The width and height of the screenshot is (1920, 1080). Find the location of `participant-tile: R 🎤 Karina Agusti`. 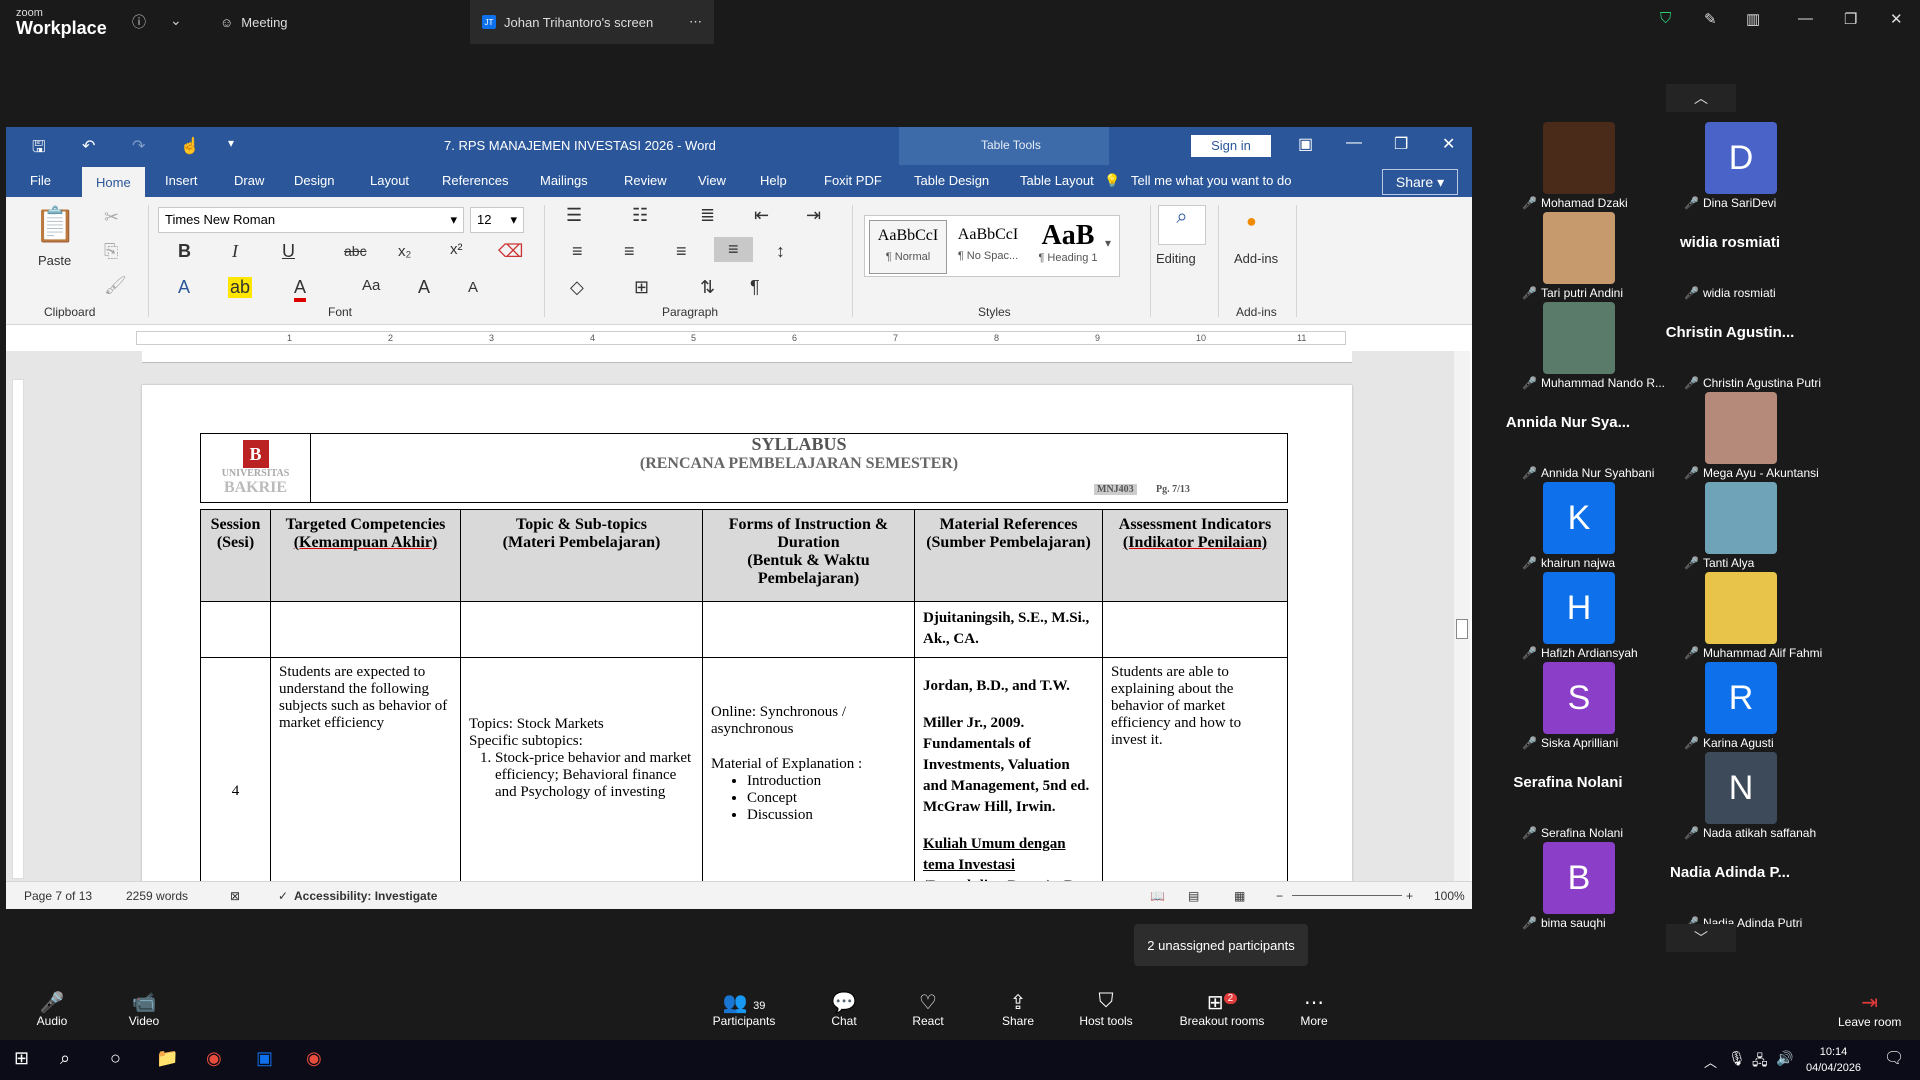

participant-tile: R 🎤 Karina Agusti is located at coordinates (1730, 707).